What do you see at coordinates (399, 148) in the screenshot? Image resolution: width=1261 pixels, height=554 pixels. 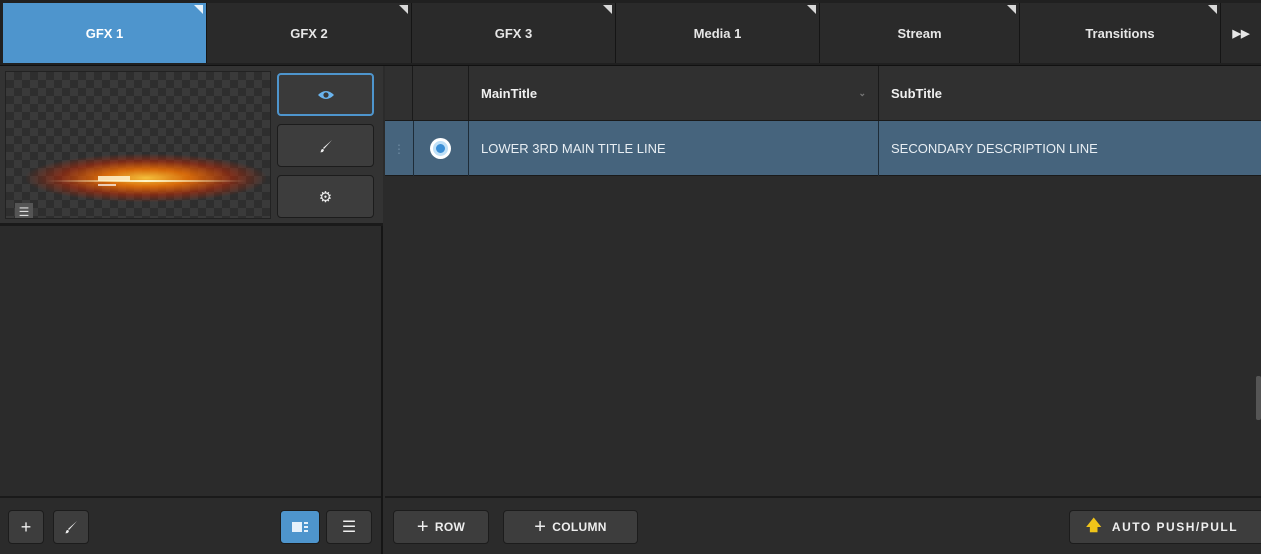 I see `drag-handle-icon: ⋮` at bounding box center [399, 148].